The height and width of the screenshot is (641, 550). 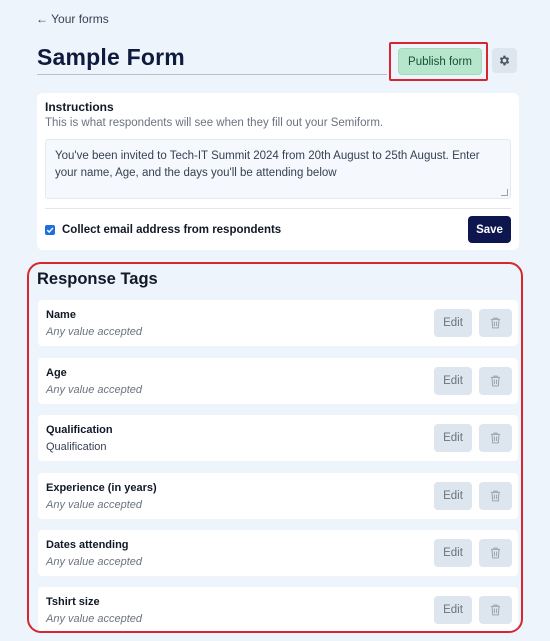 What do you see at coordinates (111, 57) in the screenshot?
I see `page-title: Sample Form` at bounding box center [111, 57].